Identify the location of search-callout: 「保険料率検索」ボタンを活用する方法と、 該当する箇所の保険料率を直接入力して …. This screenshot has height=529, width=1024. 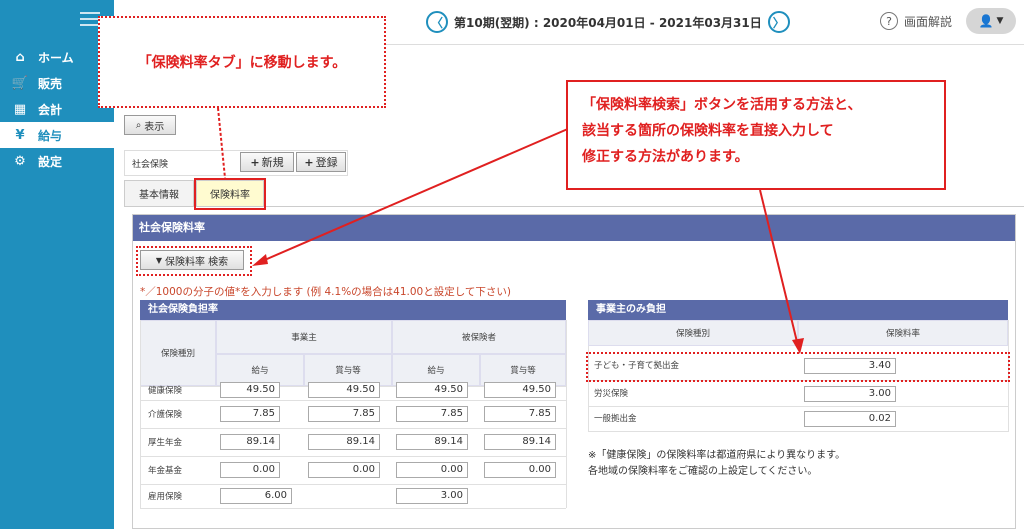
(756, 135).